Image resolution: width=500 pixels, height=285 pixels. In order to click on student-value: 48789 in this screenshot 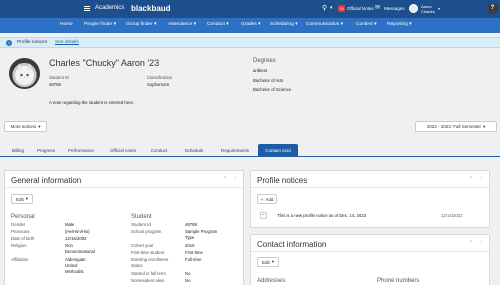, I will do `click(191, 224)`.